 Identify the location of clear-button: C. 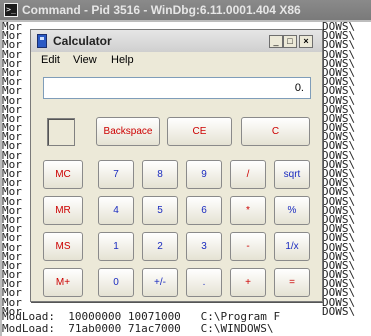
(275, 131).